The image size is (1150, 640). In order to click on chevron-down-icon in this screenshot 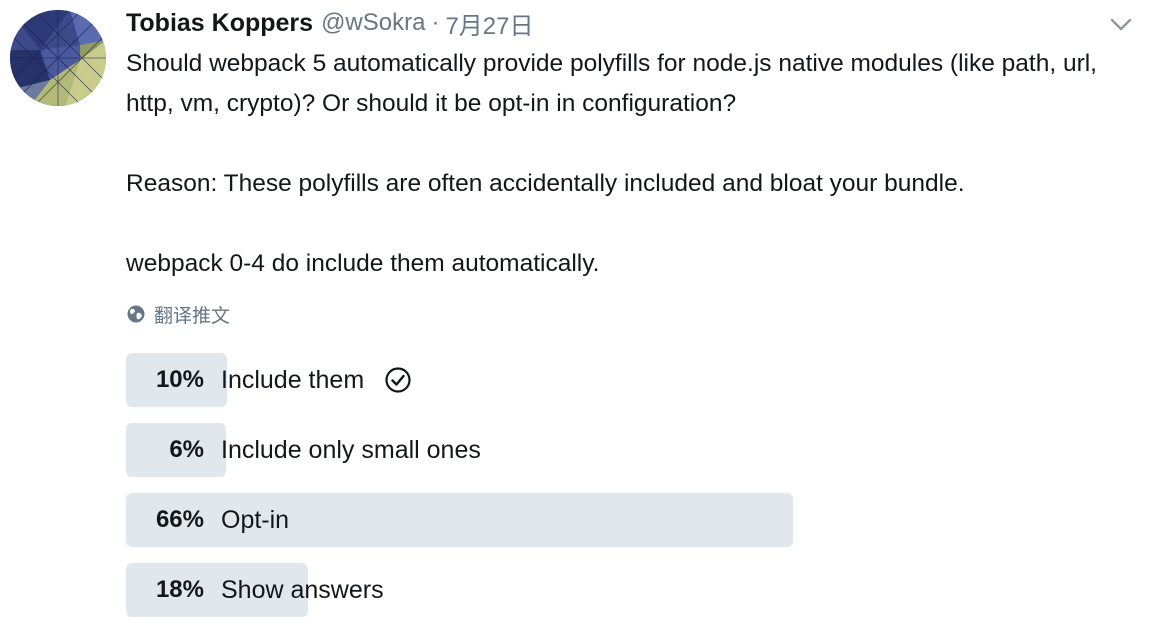, I will do `click(1121, 24)`.